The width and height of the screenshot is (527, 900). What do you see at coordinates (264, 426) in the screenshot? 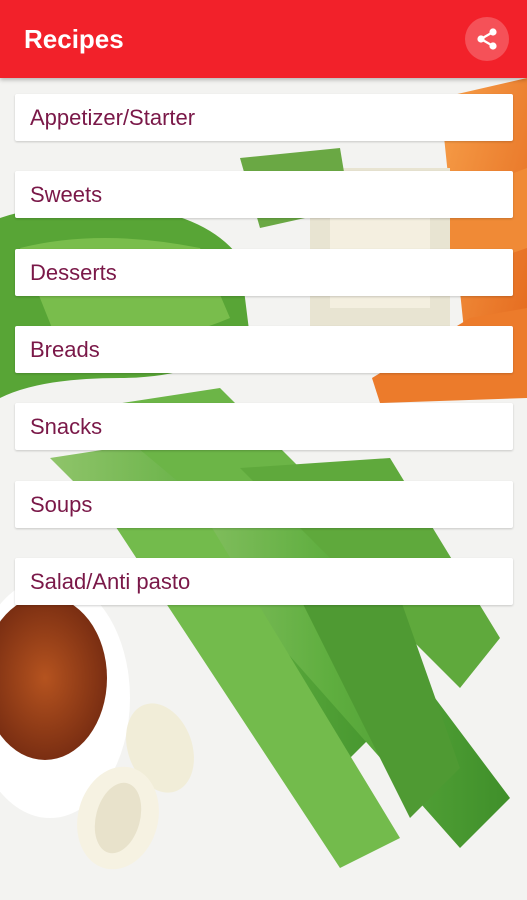
I see `category-item-snacks: Snacks` at bounding box center [264, 426].